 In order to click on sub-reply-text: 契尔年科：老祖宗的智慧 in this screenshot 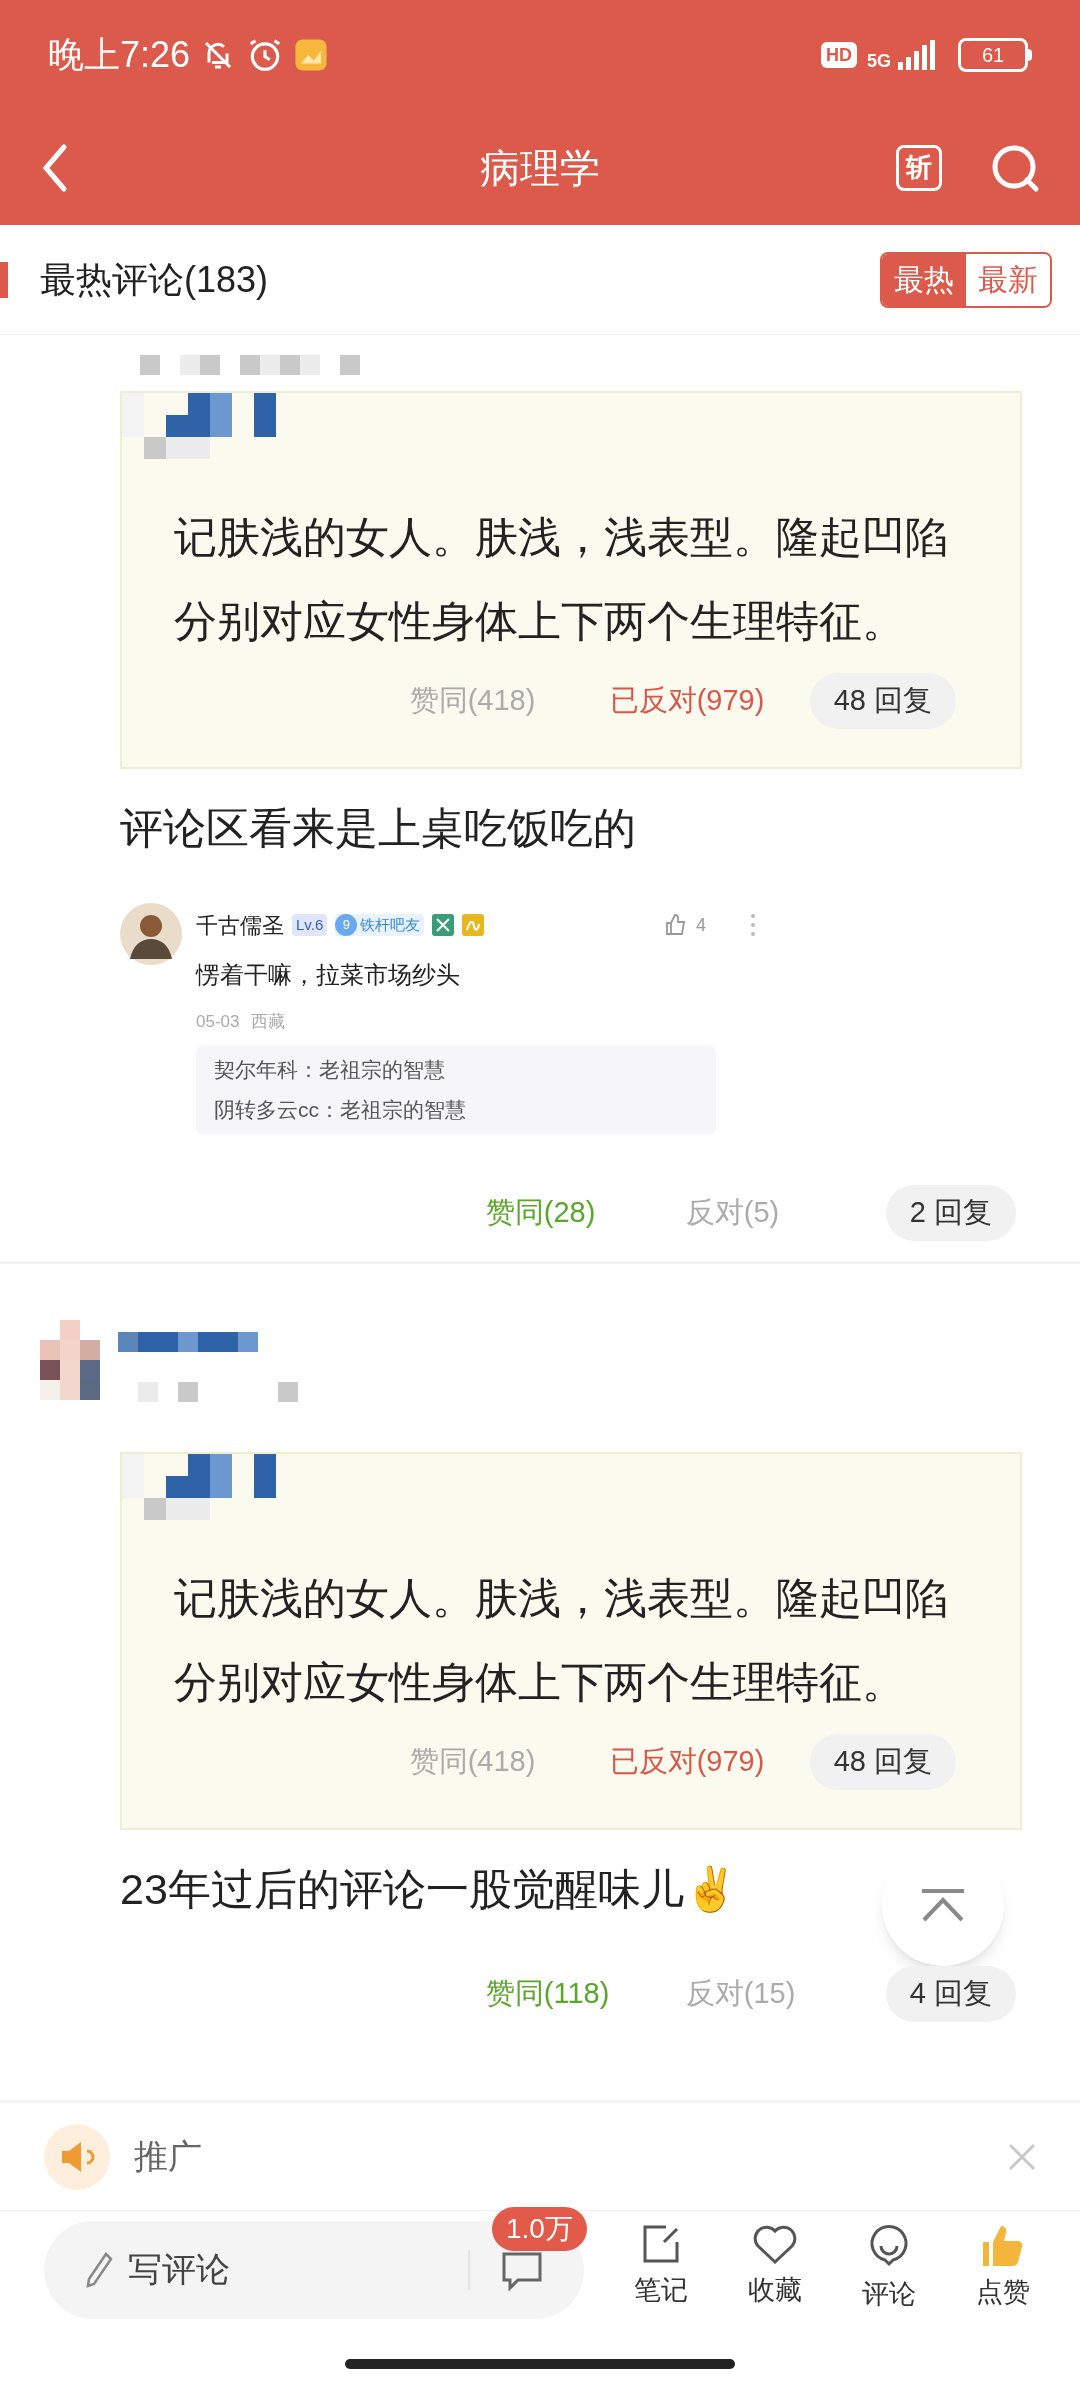, I will do `click(330, 1069)`.